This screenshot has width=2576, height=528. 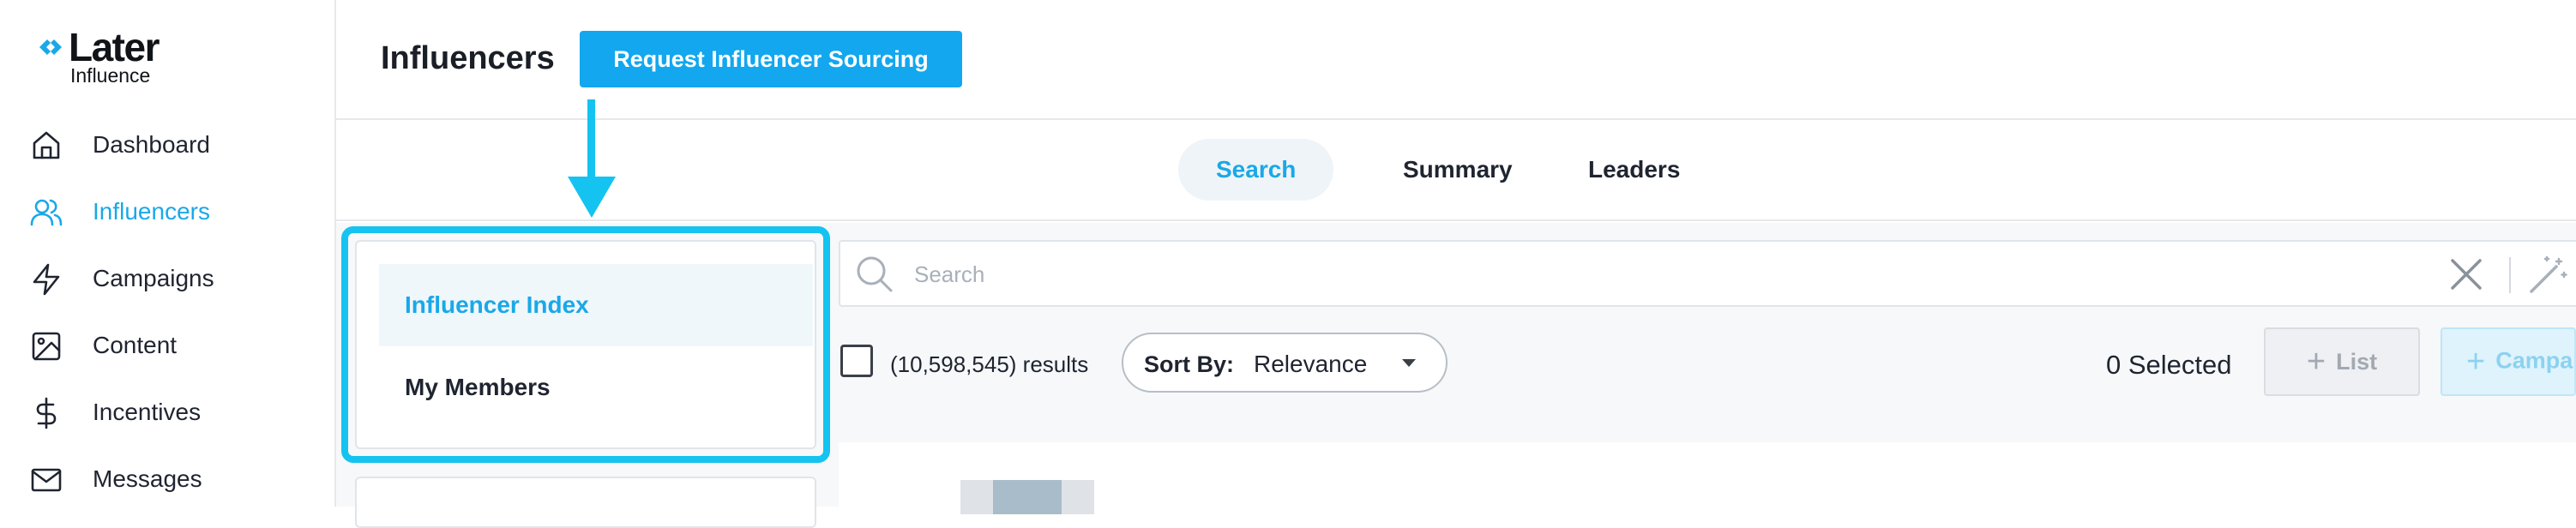 What do you see at coordinates (2169, 365) in the screenshot?
I see `selected-count: 0 Selected` at bounding box center [2169, 365].